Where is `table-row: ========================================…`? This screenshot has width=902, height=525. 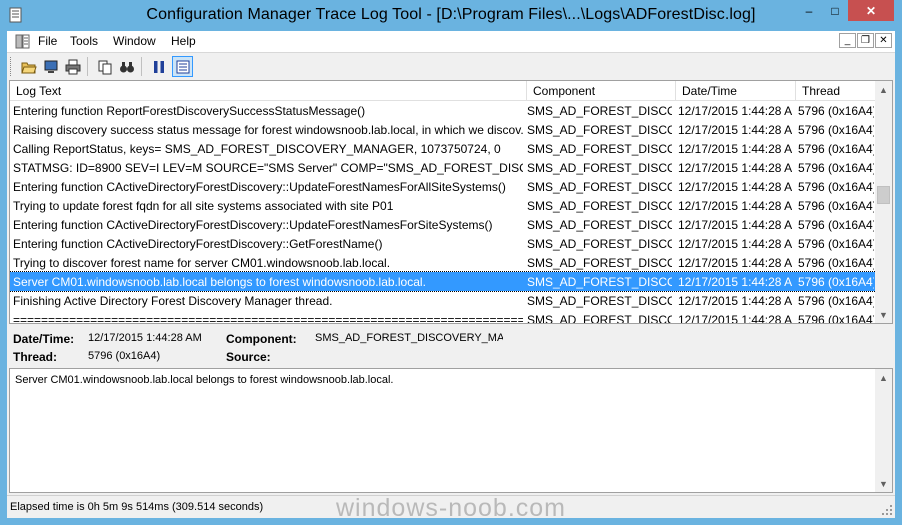
table-row: ========================================… is located at coordinates (443, 317).